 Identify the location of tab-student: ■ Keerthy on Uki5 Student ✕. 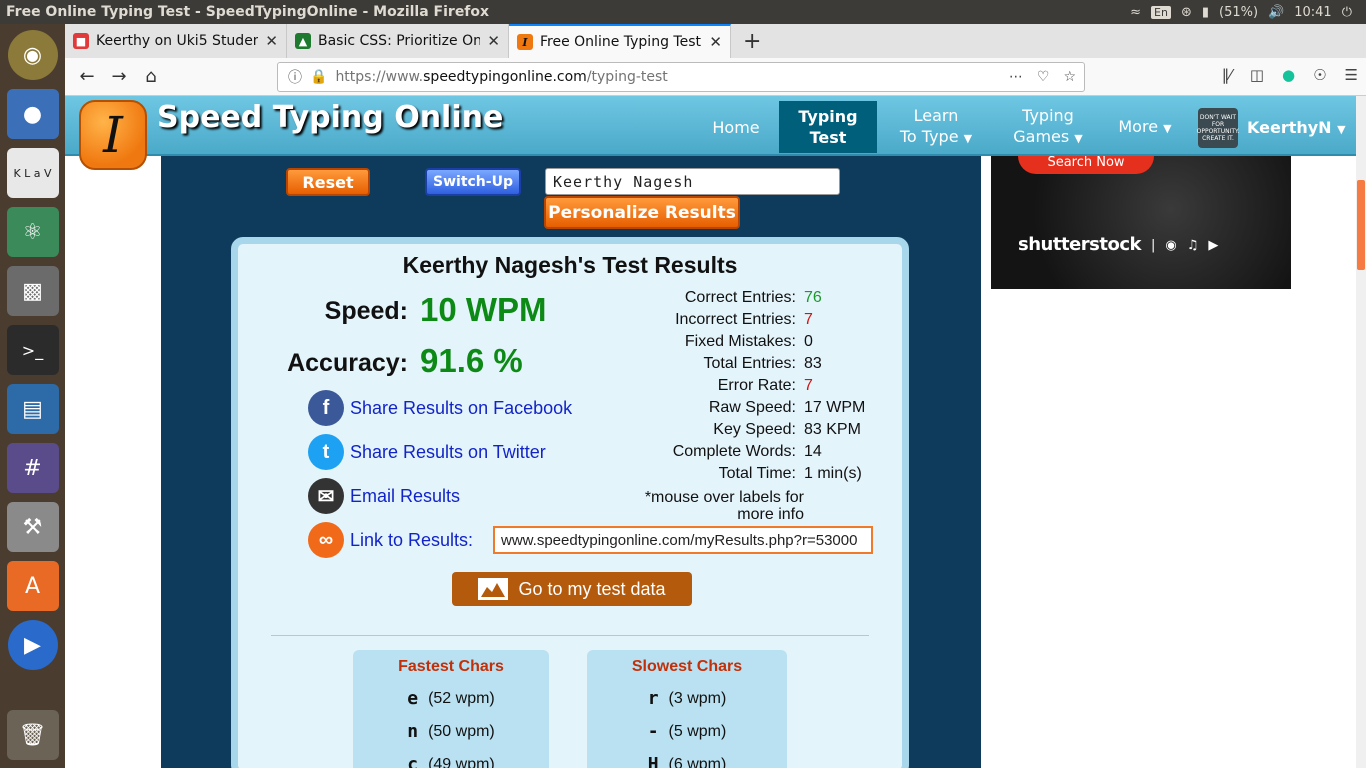
(176, 41).